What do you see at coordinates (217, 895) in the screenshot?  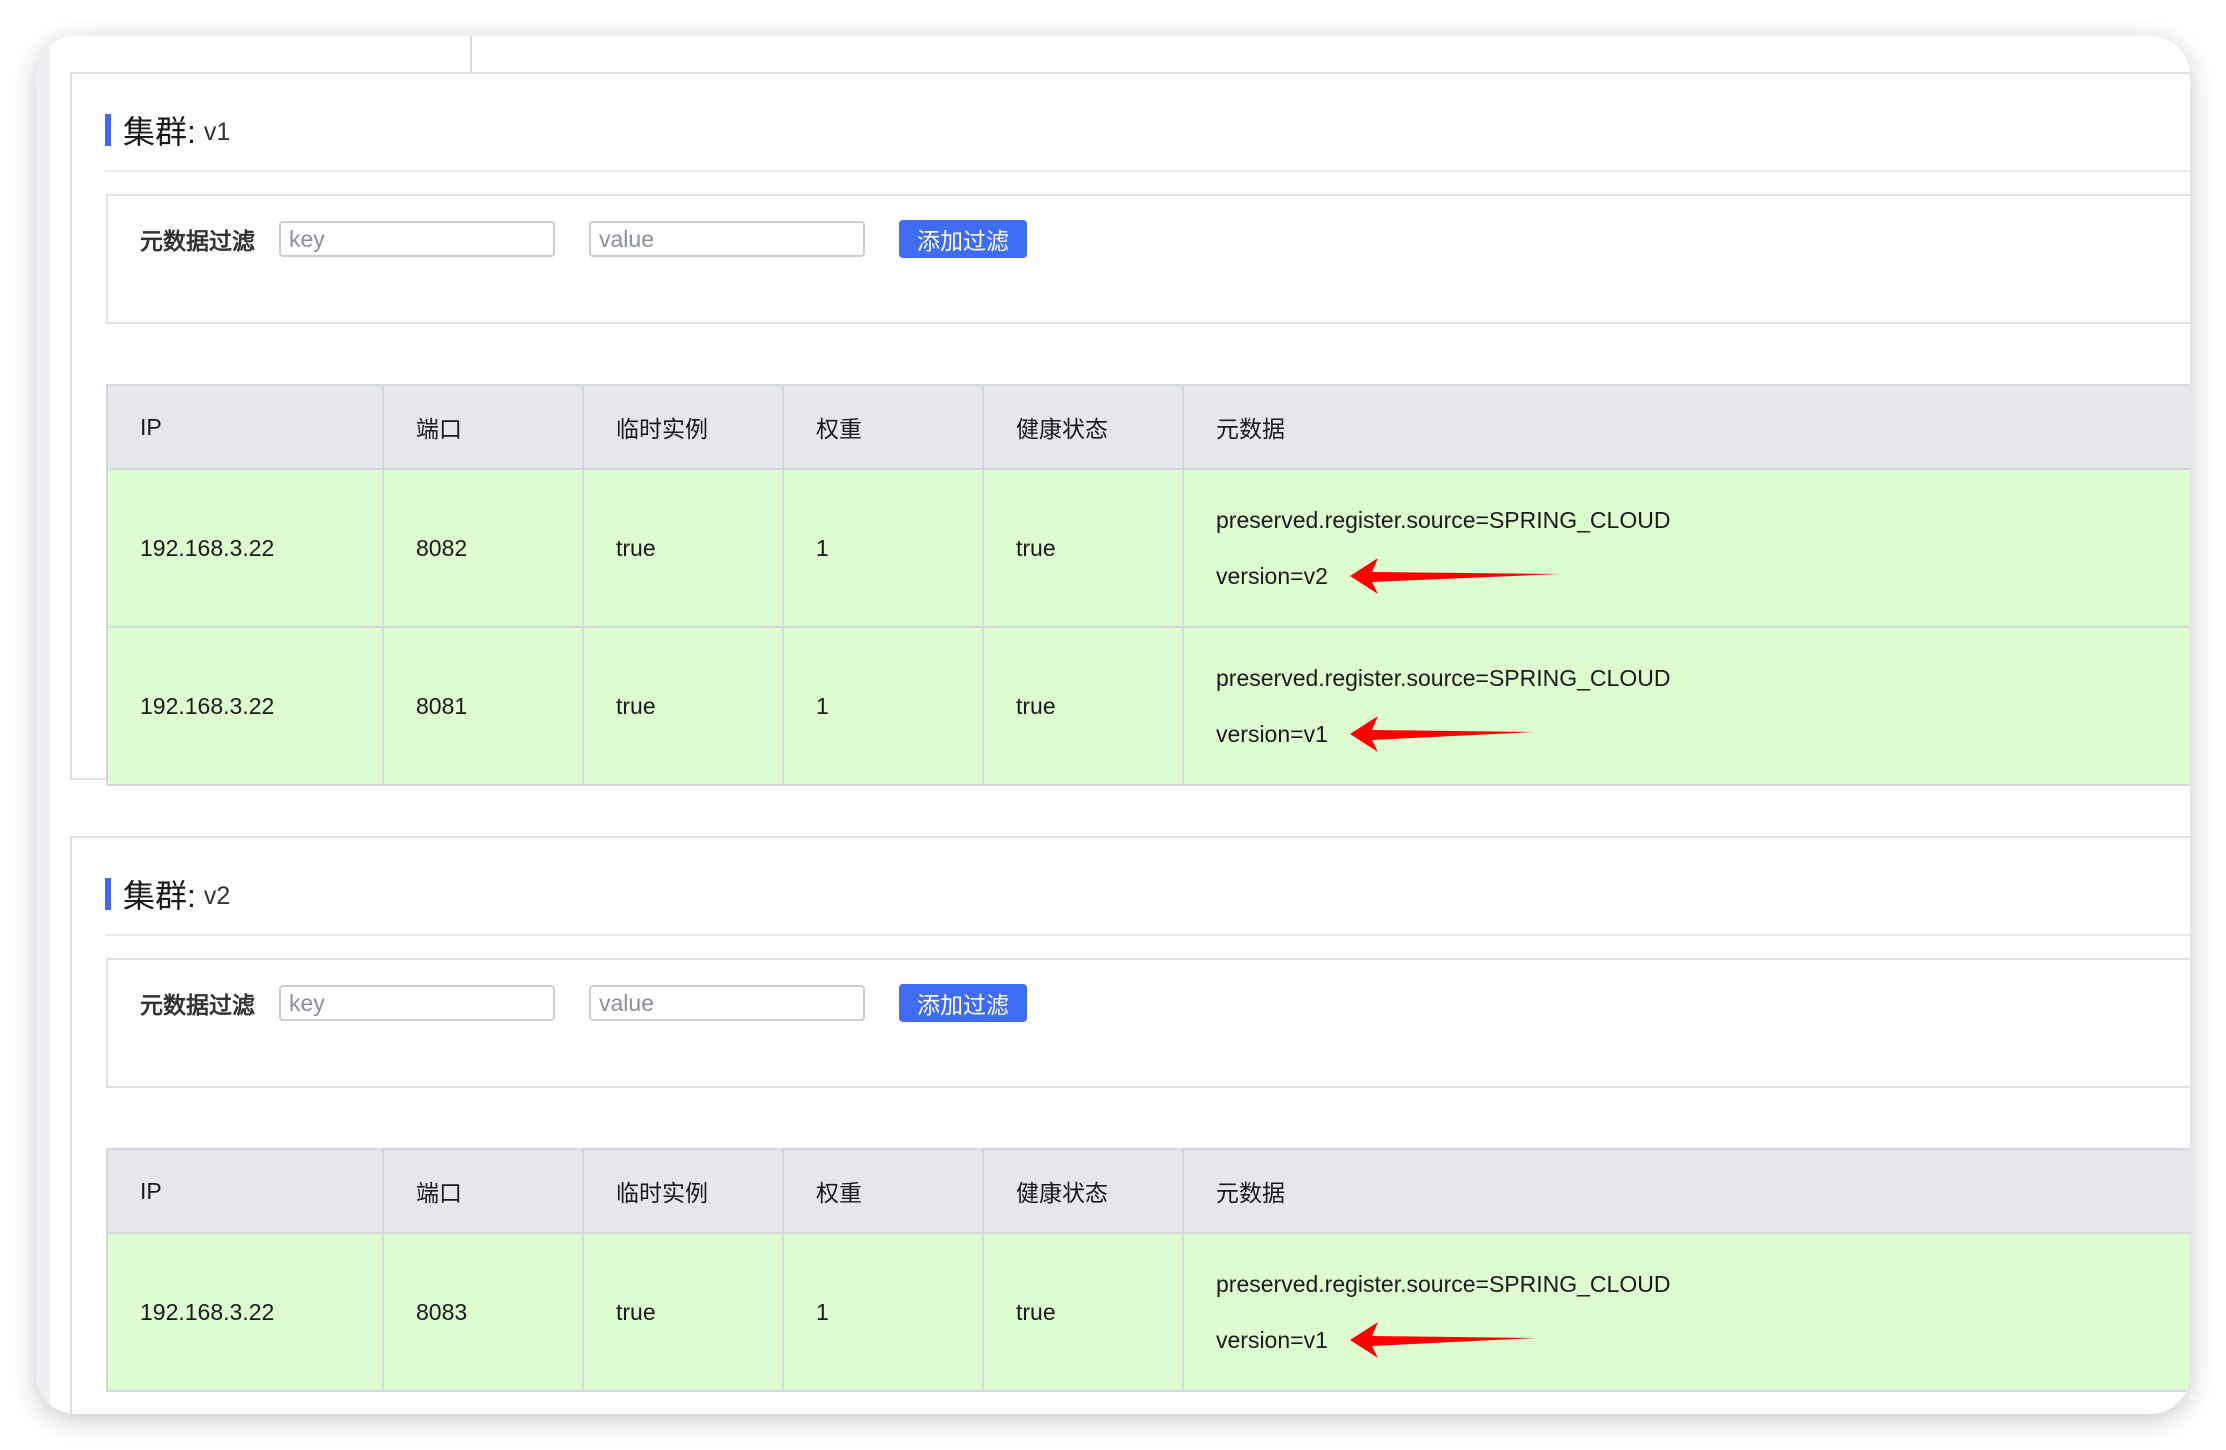 I see `cluster-name: v2` at bounding box center [217, 895].